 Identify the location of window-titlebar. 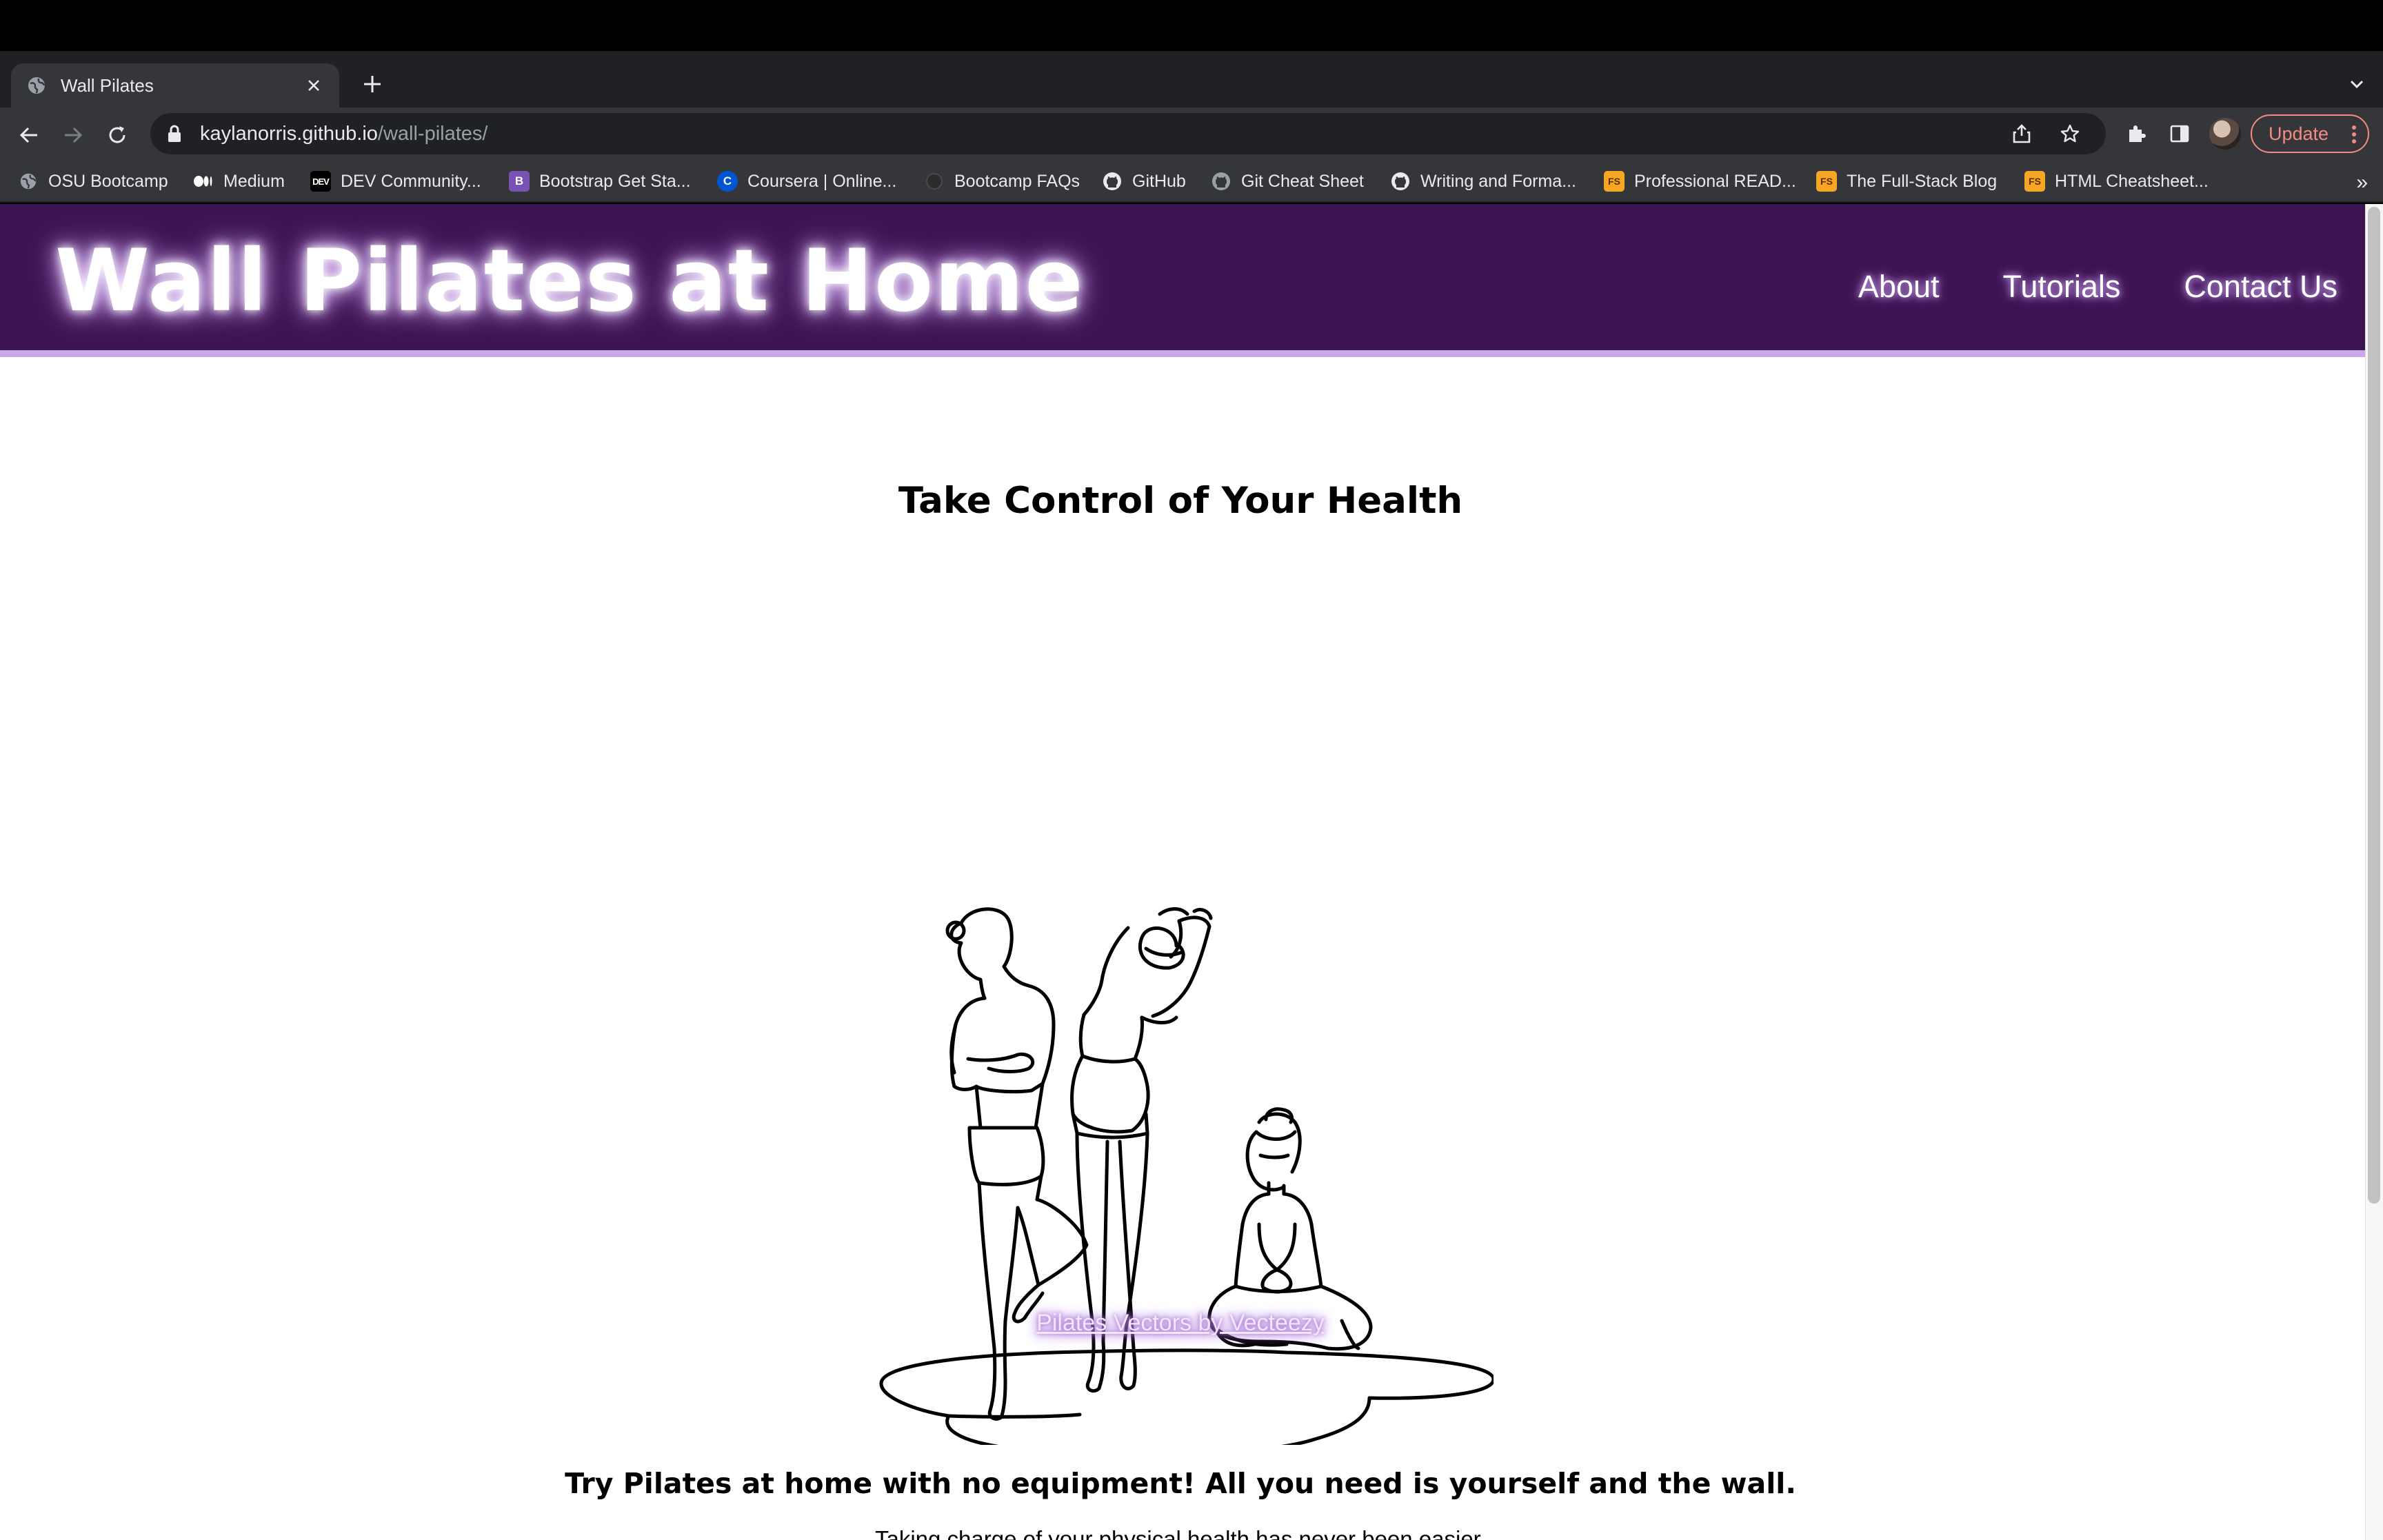
(1191, 26).